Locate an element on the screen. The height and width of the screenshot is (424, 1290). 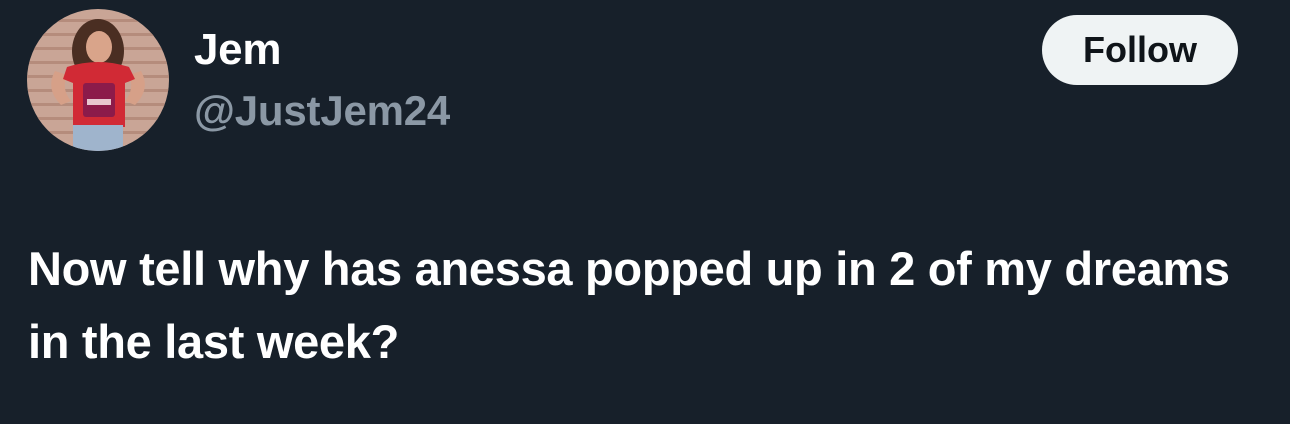
follow-button: Follow is located at coordinates (1140, 50).